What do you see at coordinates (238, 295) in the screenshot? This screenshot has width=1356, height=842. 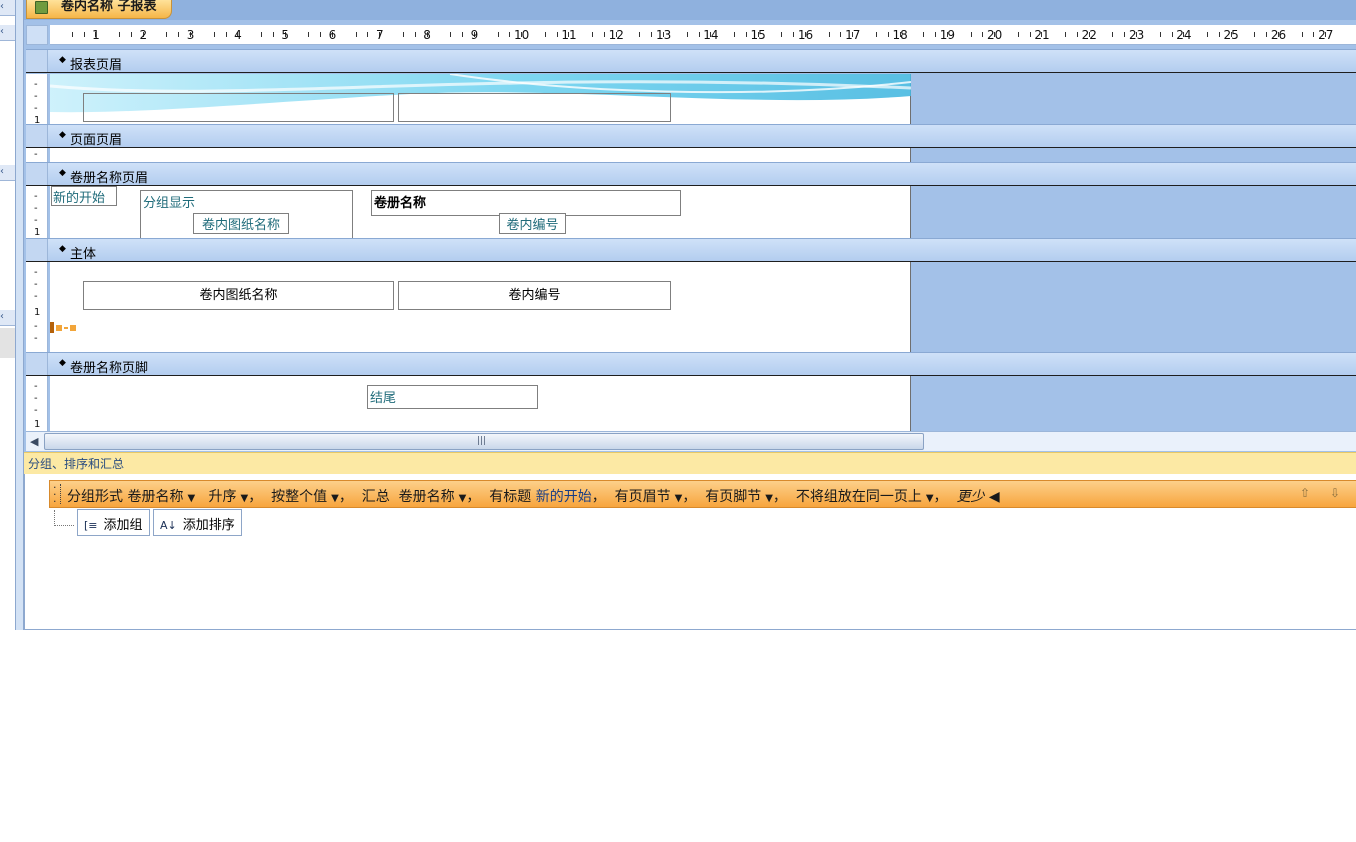 I see `inner-drawing-name-textbox: 卷内图纸名称` at bounding box center [238, 295].